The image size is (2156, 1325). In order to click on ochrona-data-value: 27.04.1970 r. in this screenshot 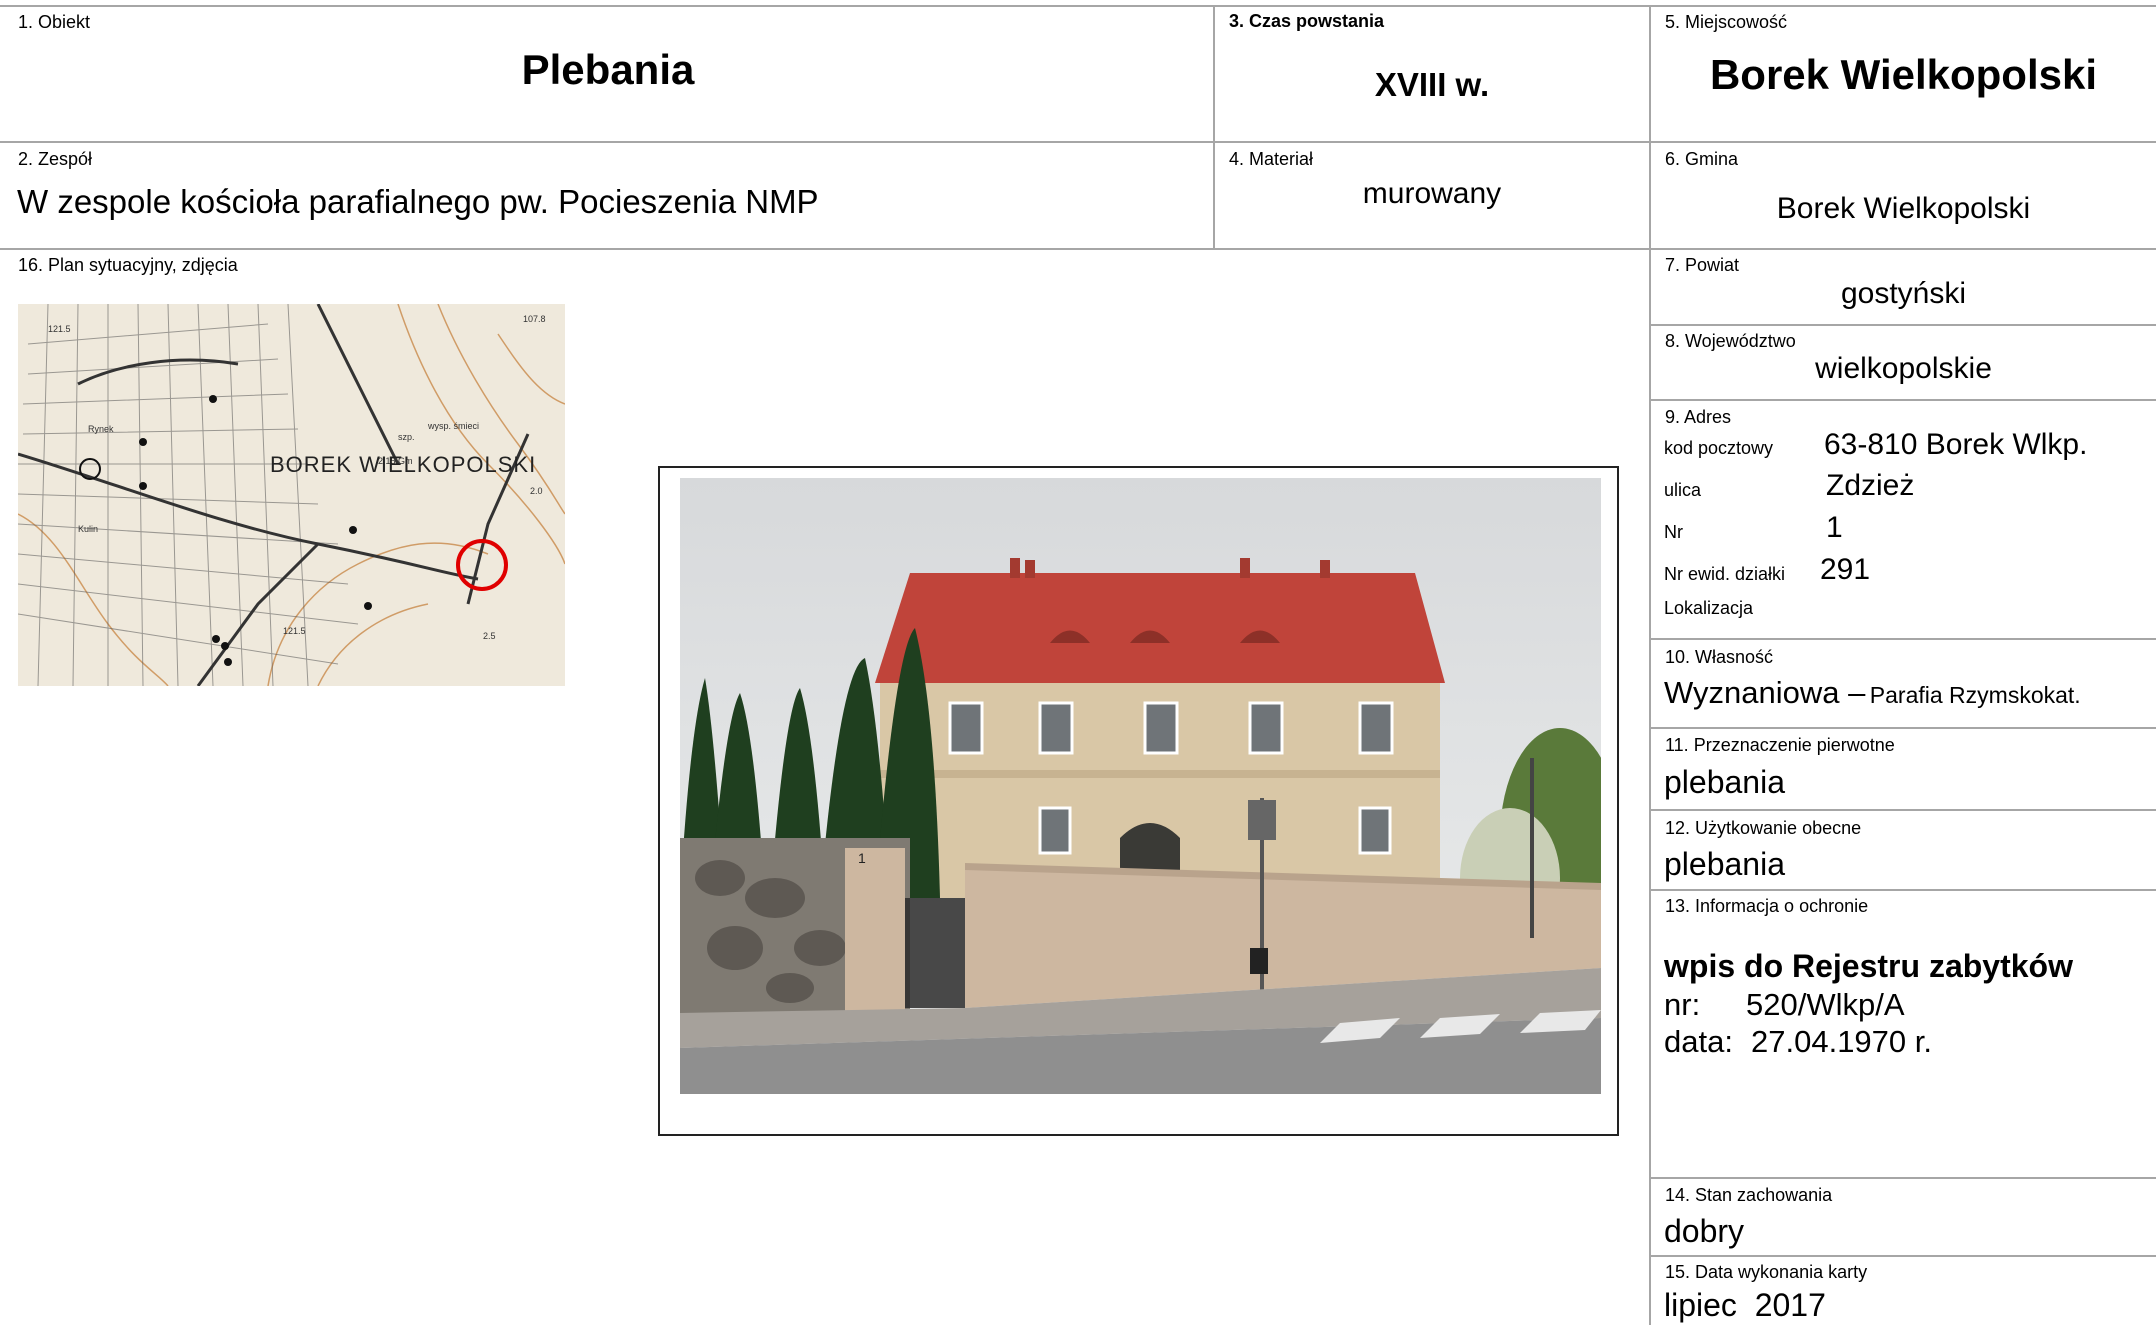, I will do `click(1841, 1041)`.